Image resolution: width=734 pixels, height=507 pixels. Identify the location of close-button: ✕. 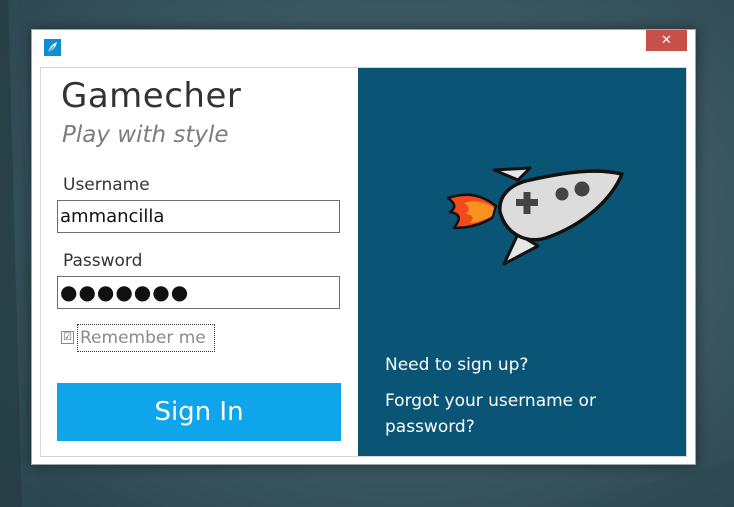
(666, 40).